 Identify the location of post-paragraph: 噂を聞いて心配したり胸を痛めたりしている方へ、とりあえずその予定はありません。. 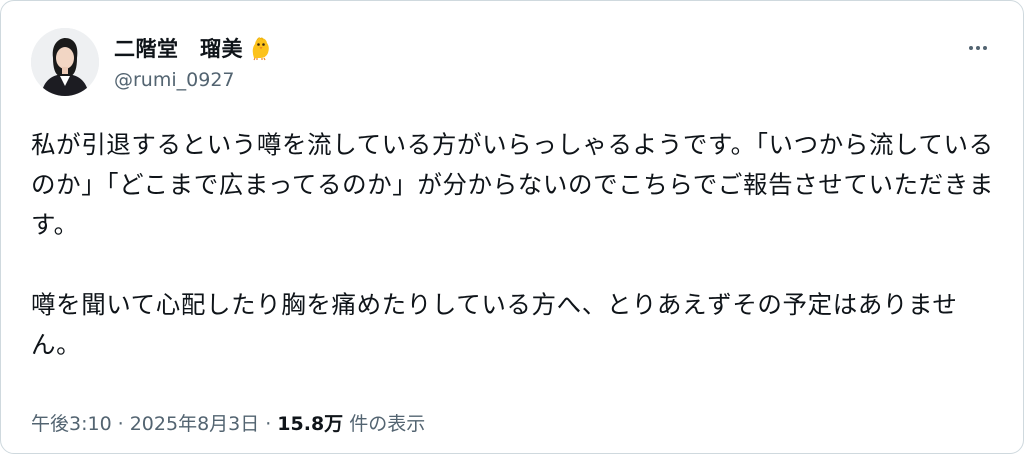
(494, 324).